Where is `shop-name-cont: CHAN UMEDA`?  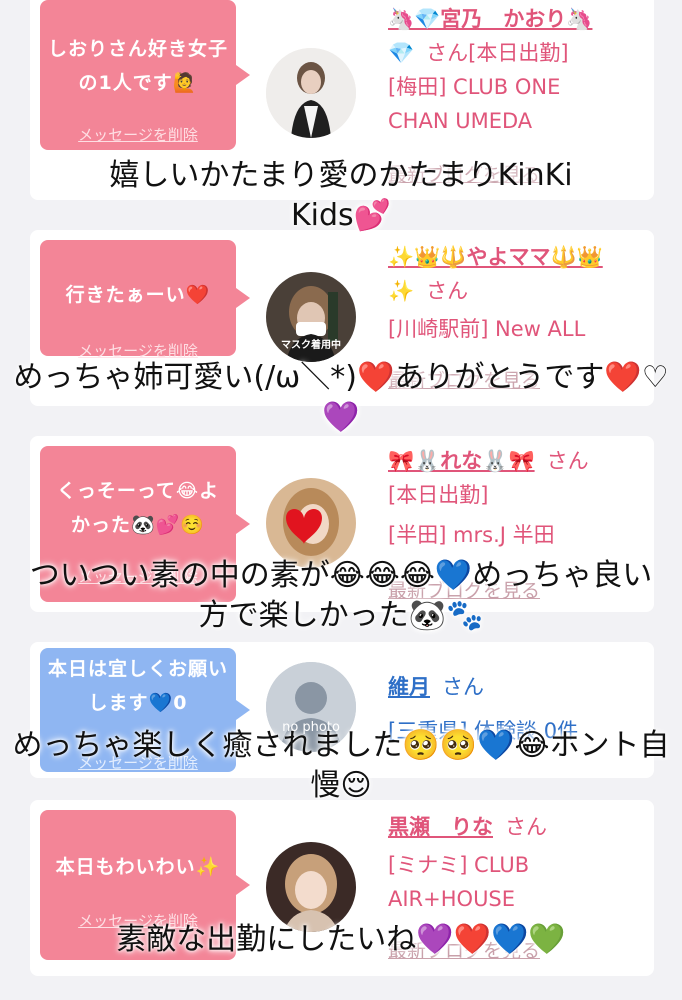
shop-name-cont: CHAN UMEDA is located at coordinates (460, 121).